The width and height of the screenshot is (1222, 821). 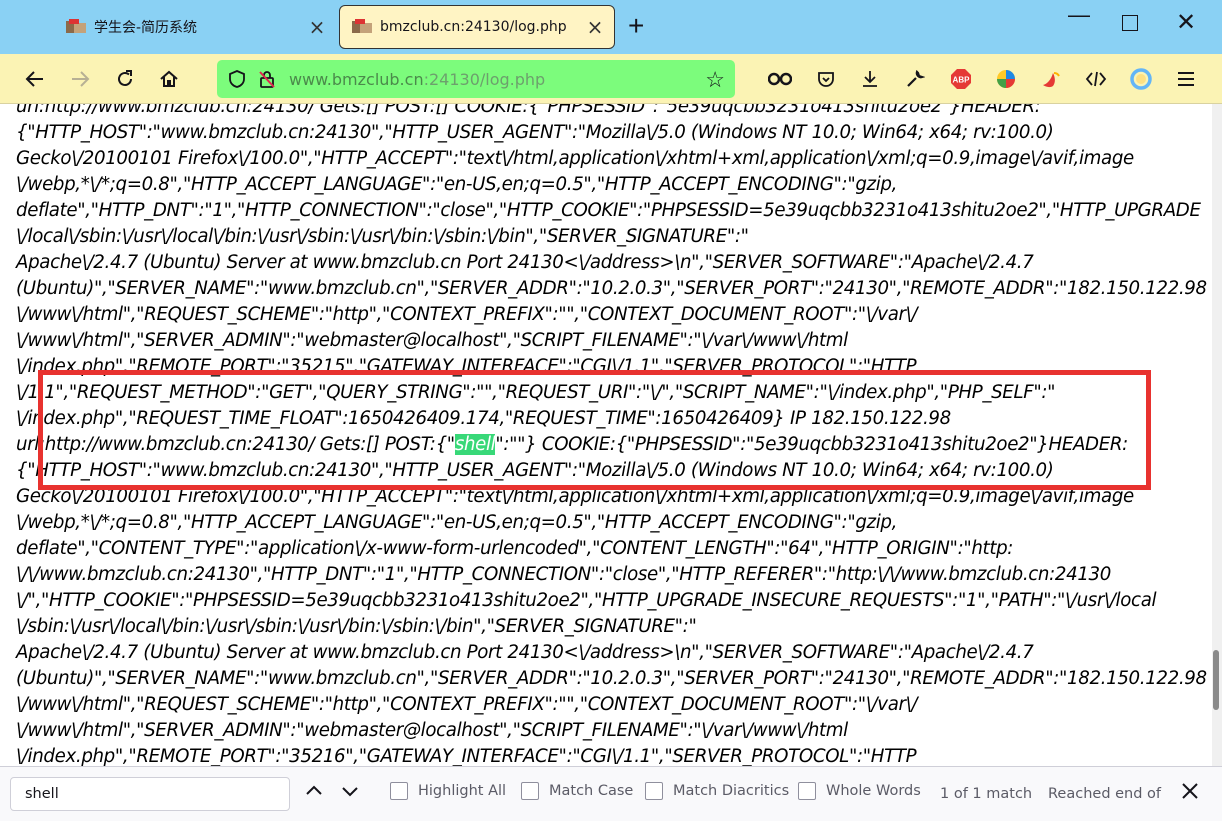 I want to click on match-diacritics-checkbox: Match Diacritics, so click(x=717, y=791).